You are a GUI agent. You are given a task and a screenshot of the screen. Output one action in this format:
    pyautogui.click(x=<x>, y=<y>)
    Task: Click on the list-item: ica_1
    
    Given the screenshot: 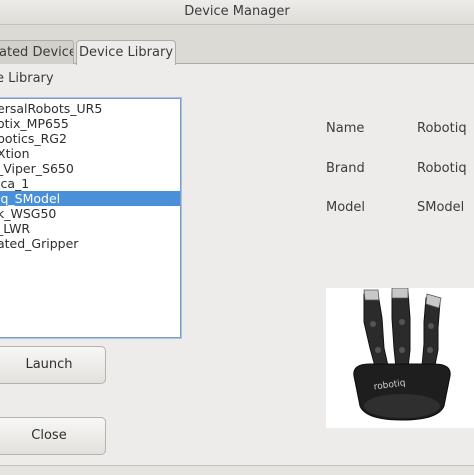 What is the action you would take?
    pyautogui.click(x=90, y=183)
    